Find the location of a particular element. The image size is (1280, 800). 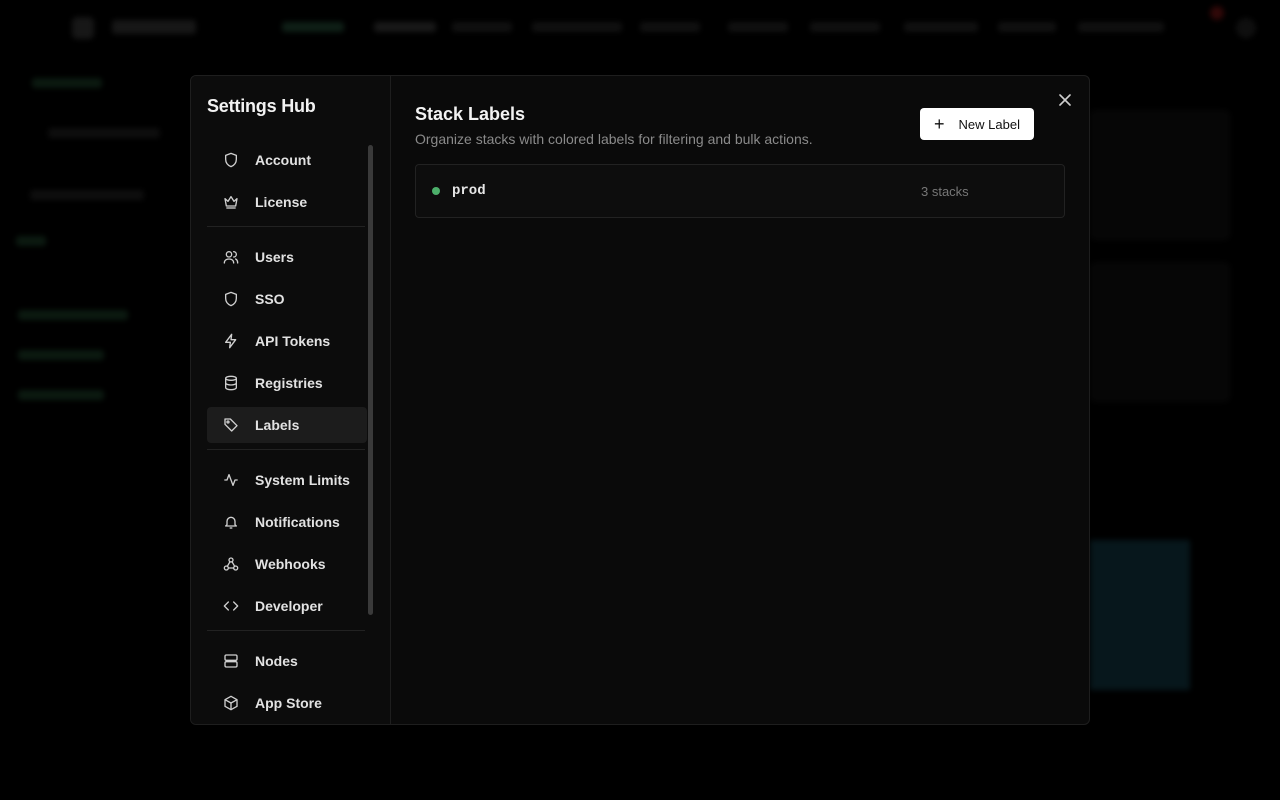

nav-item-developer: Developer is located at coordinates (287, 606).